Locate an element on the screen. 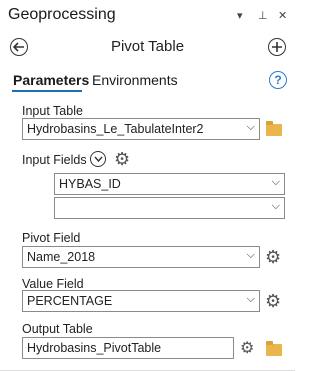 This screenshot has width=320, height=371. expand-chevron-icon is located at coordinates (98, 159).